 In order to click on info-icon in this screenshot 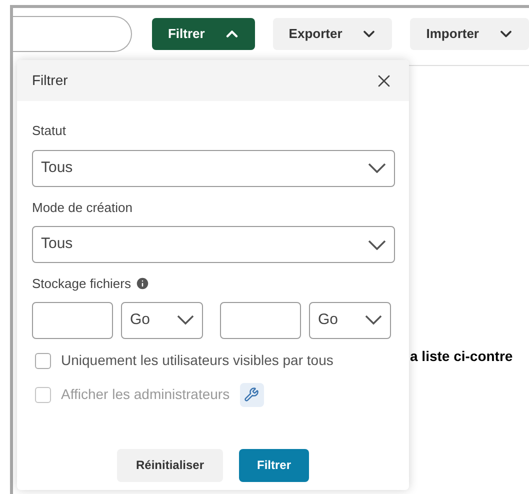, I will do `click(142, 284)`.